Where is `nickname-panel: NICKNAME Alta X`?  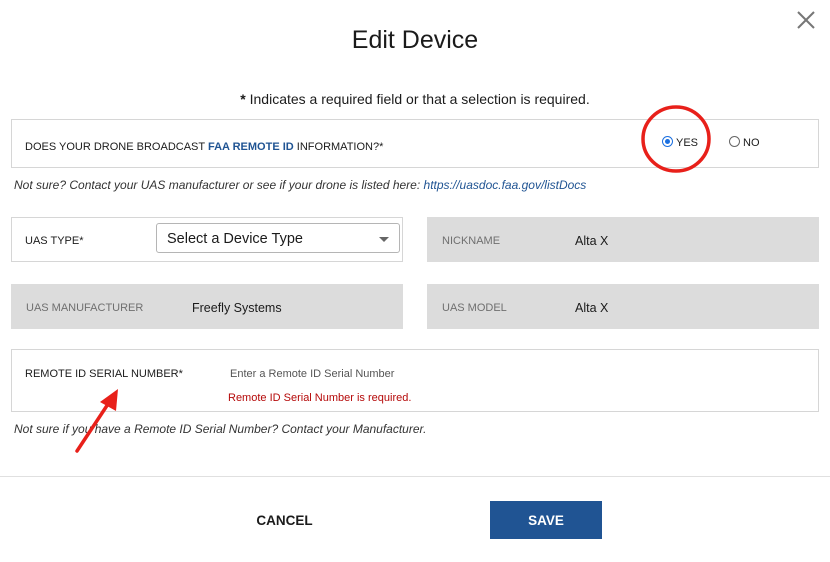
nickname-panel: NICKNAME Alta X is located at coordinates (623, 239).